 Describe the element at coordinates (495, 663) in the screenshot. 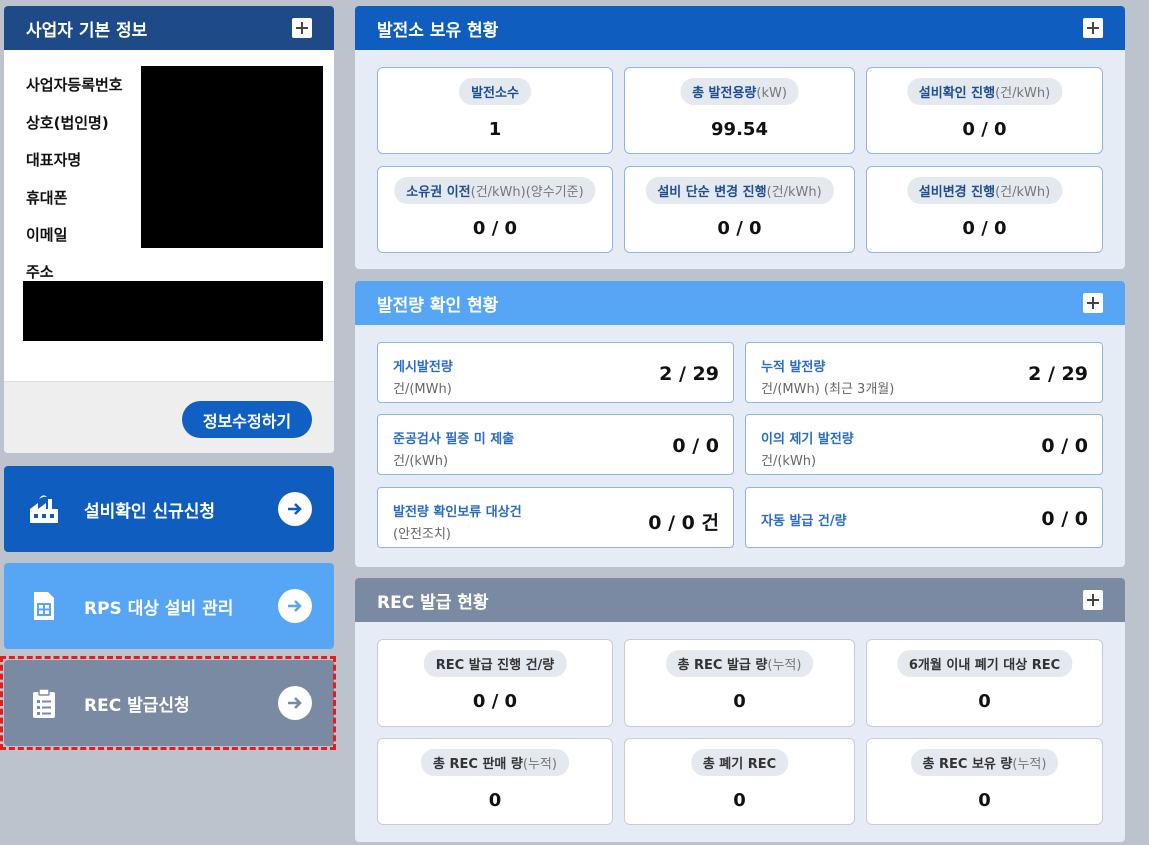

I see `rec-card-label: REC 발급 진행 건/량` at that location.